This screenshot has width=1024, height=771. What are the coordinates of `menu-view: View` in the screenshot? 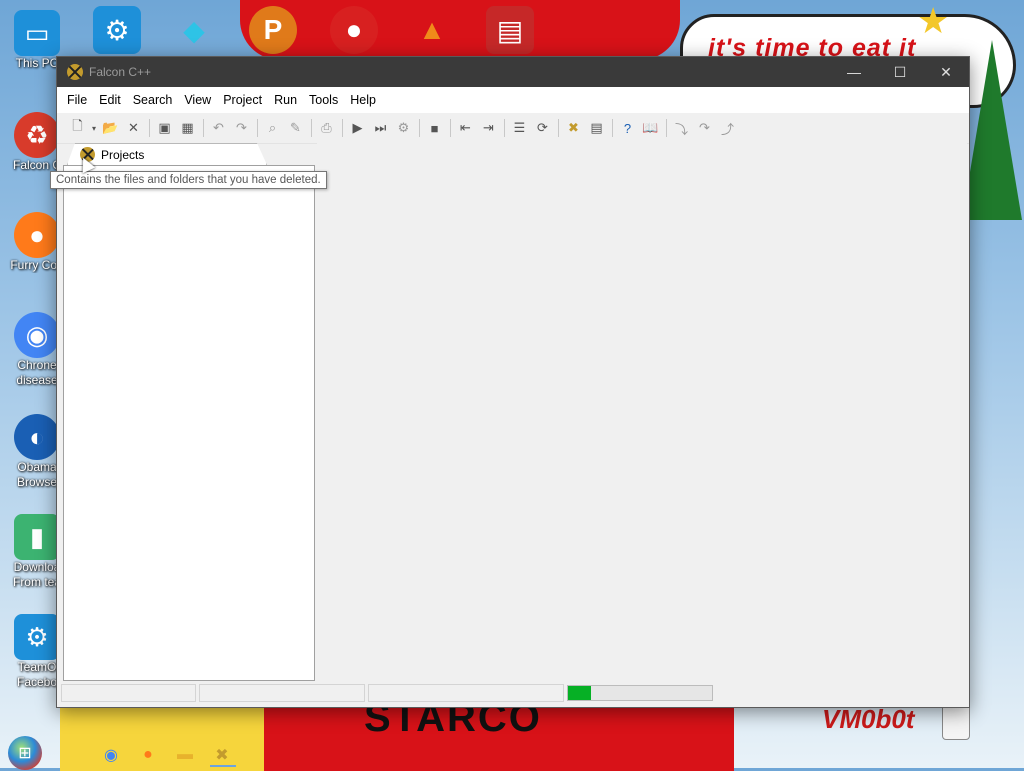 It's located at (197, 100).